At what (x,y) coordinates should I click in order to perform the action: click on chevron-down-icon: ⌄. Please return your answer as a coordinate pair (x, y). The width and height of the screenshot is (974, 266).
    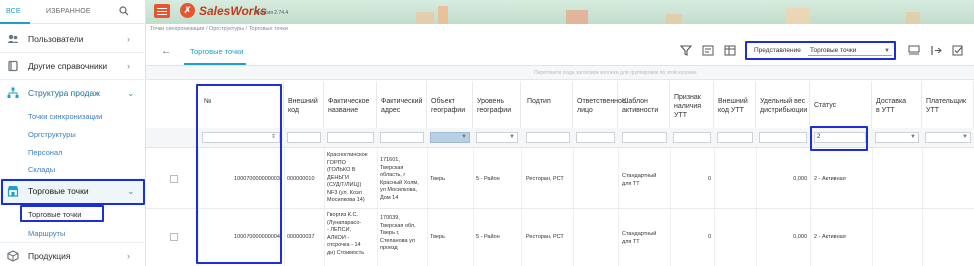
    Looking at the image, I should click on (131, 92).